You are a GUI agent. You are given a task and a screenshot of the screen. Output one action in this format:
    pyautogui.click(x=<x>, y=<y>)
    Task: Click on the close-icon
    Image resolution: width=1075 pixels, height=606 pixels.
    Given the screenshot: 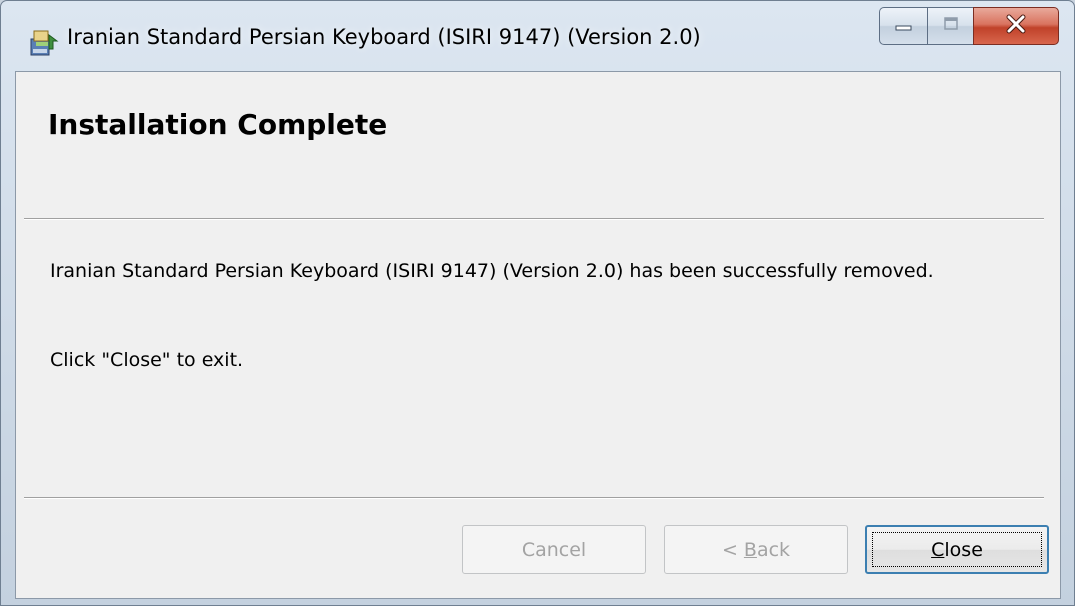 What is the action you would take?
    pyautogui.click(x=1016, y=26)
    